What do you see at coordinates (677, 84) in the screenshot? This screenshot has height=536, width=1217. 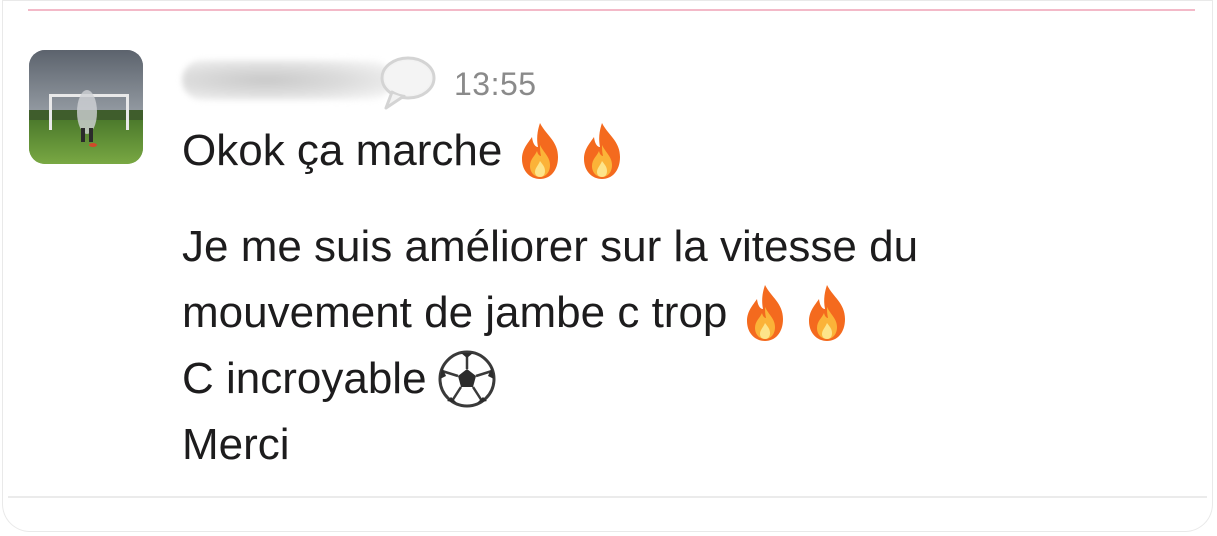 I see `message-header: 13:55` at bounding box center [677, 84].